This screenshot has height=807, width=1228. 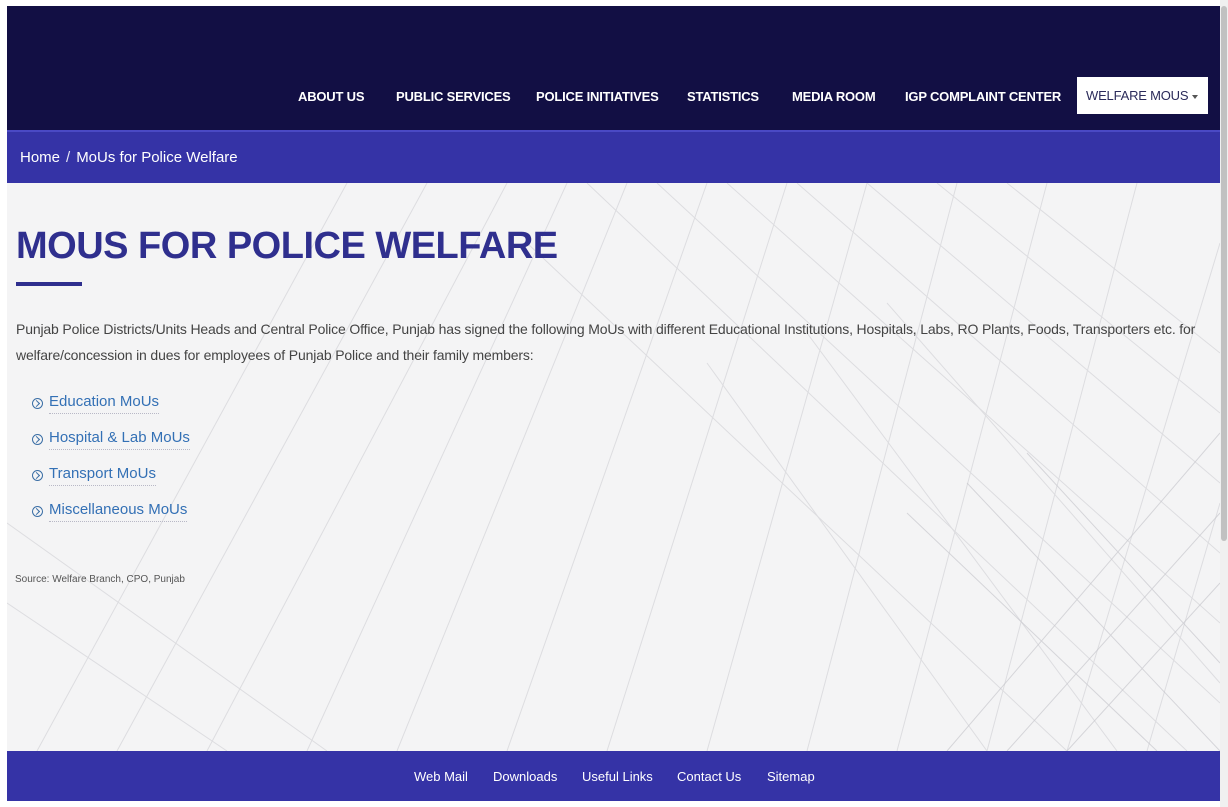 I want to click on source-note: Source: Welfare Branch, CPO, Punjab, so click(x=100, y=579).